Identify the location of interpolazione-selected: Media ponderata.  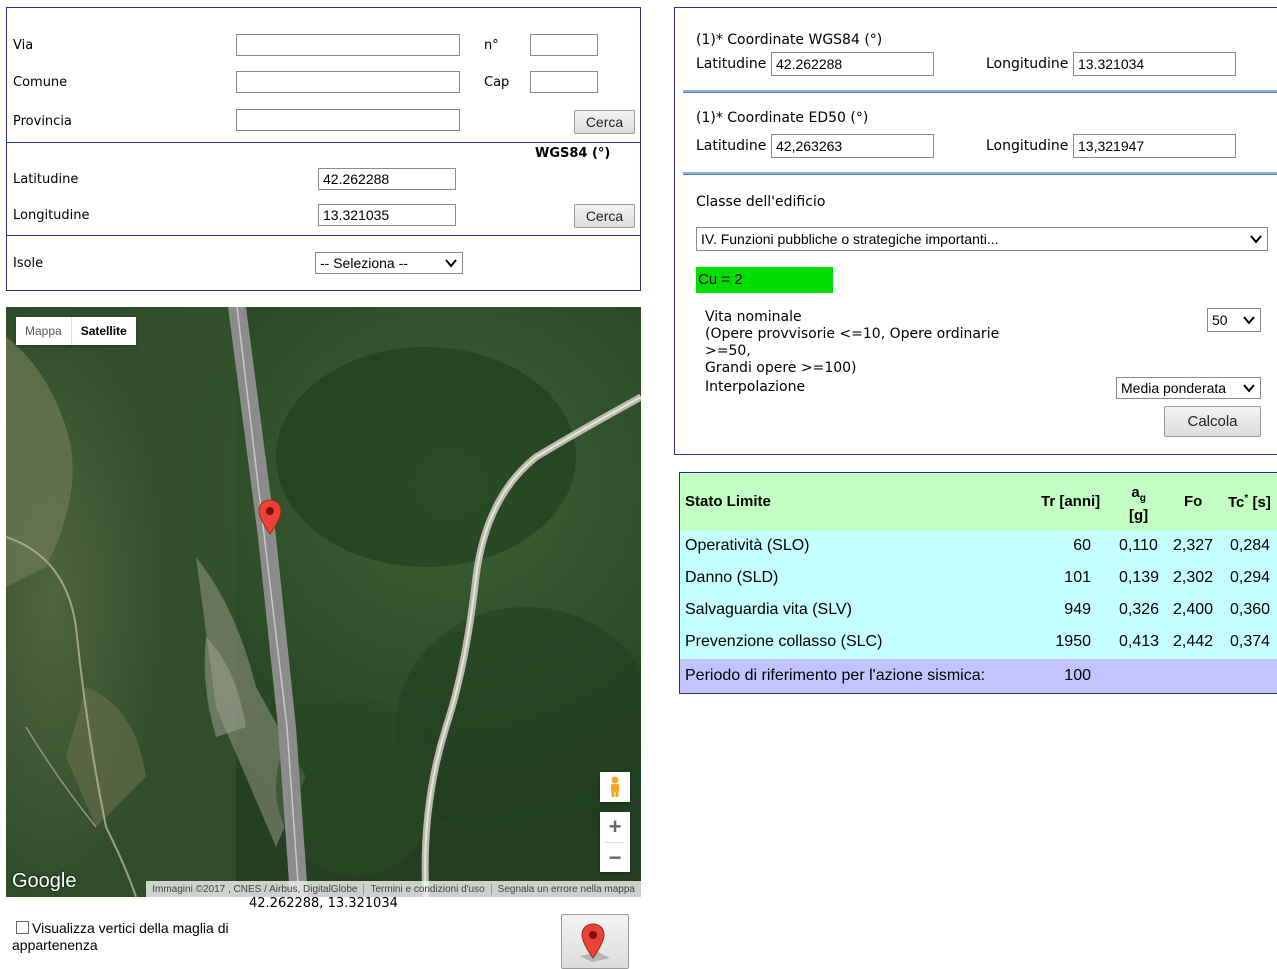
(1174, 388).